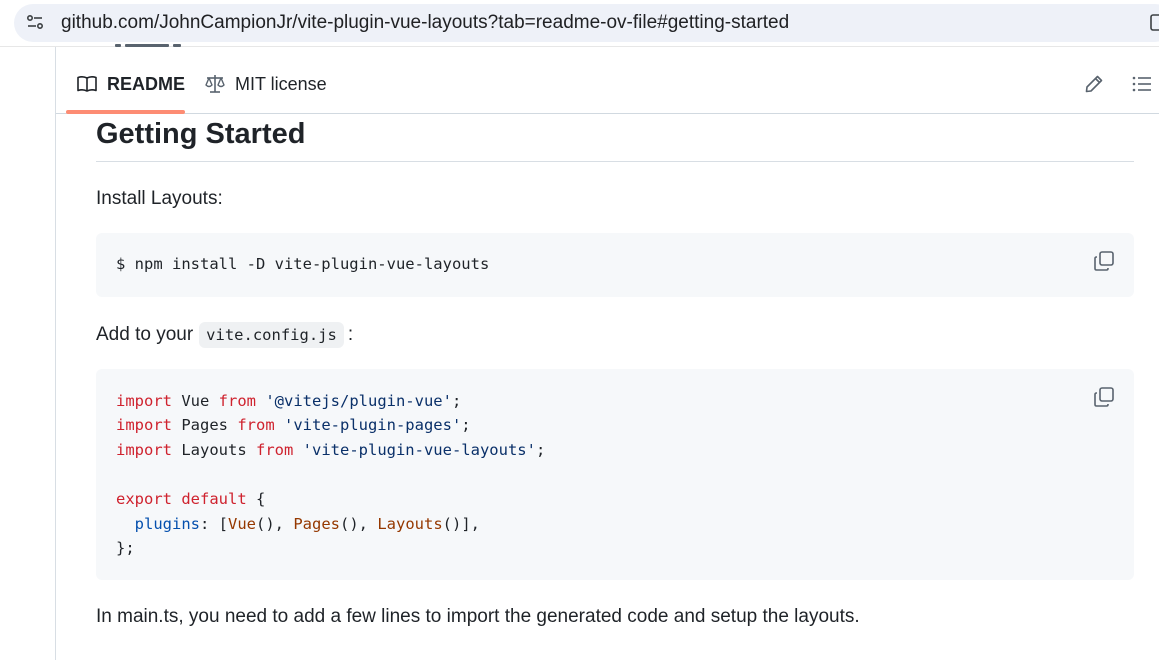  Describe the element at coordinates (155, 47) in the screenshot. I see `cutoff-text-fragment` at that location.